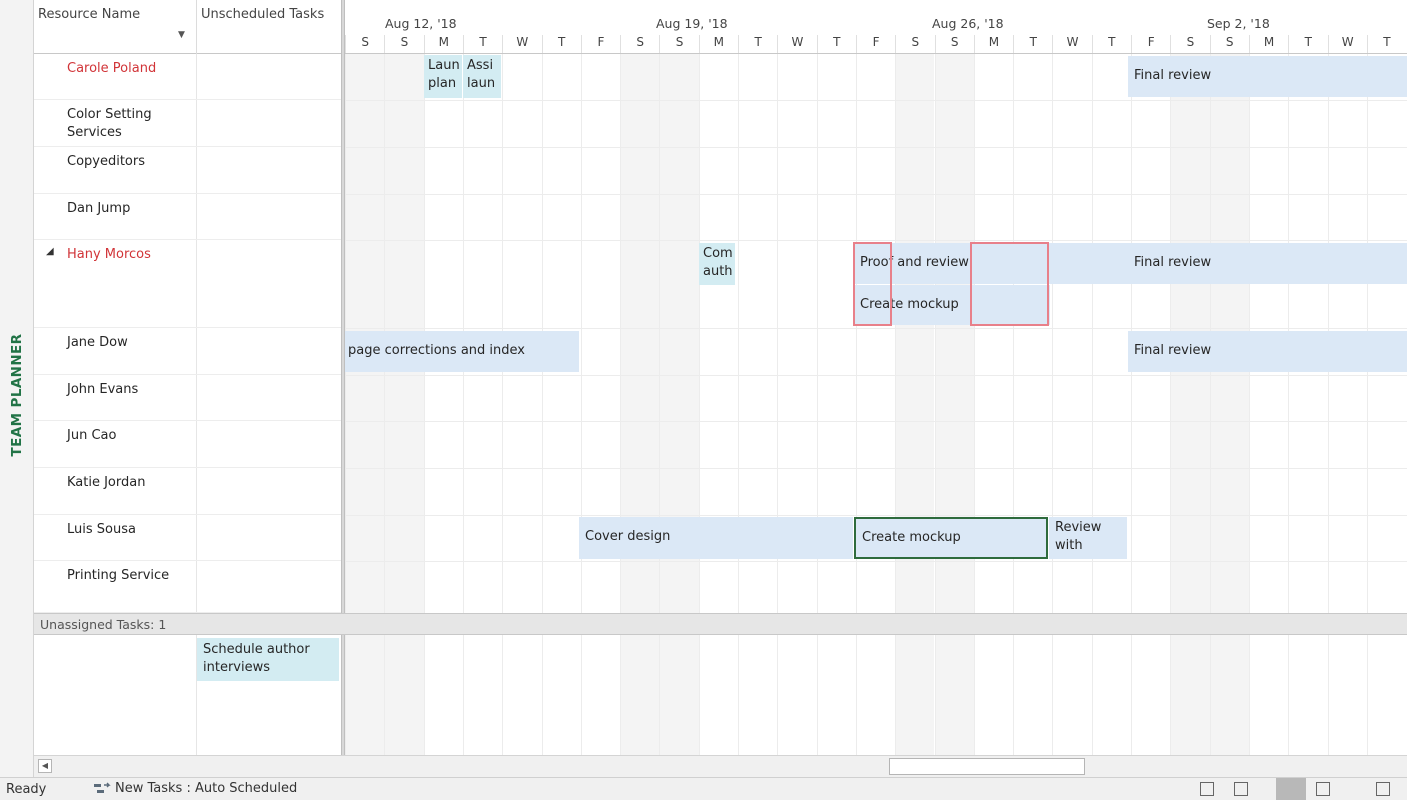  I want to click on resource-row: Dan Jump, so click(187, 217).